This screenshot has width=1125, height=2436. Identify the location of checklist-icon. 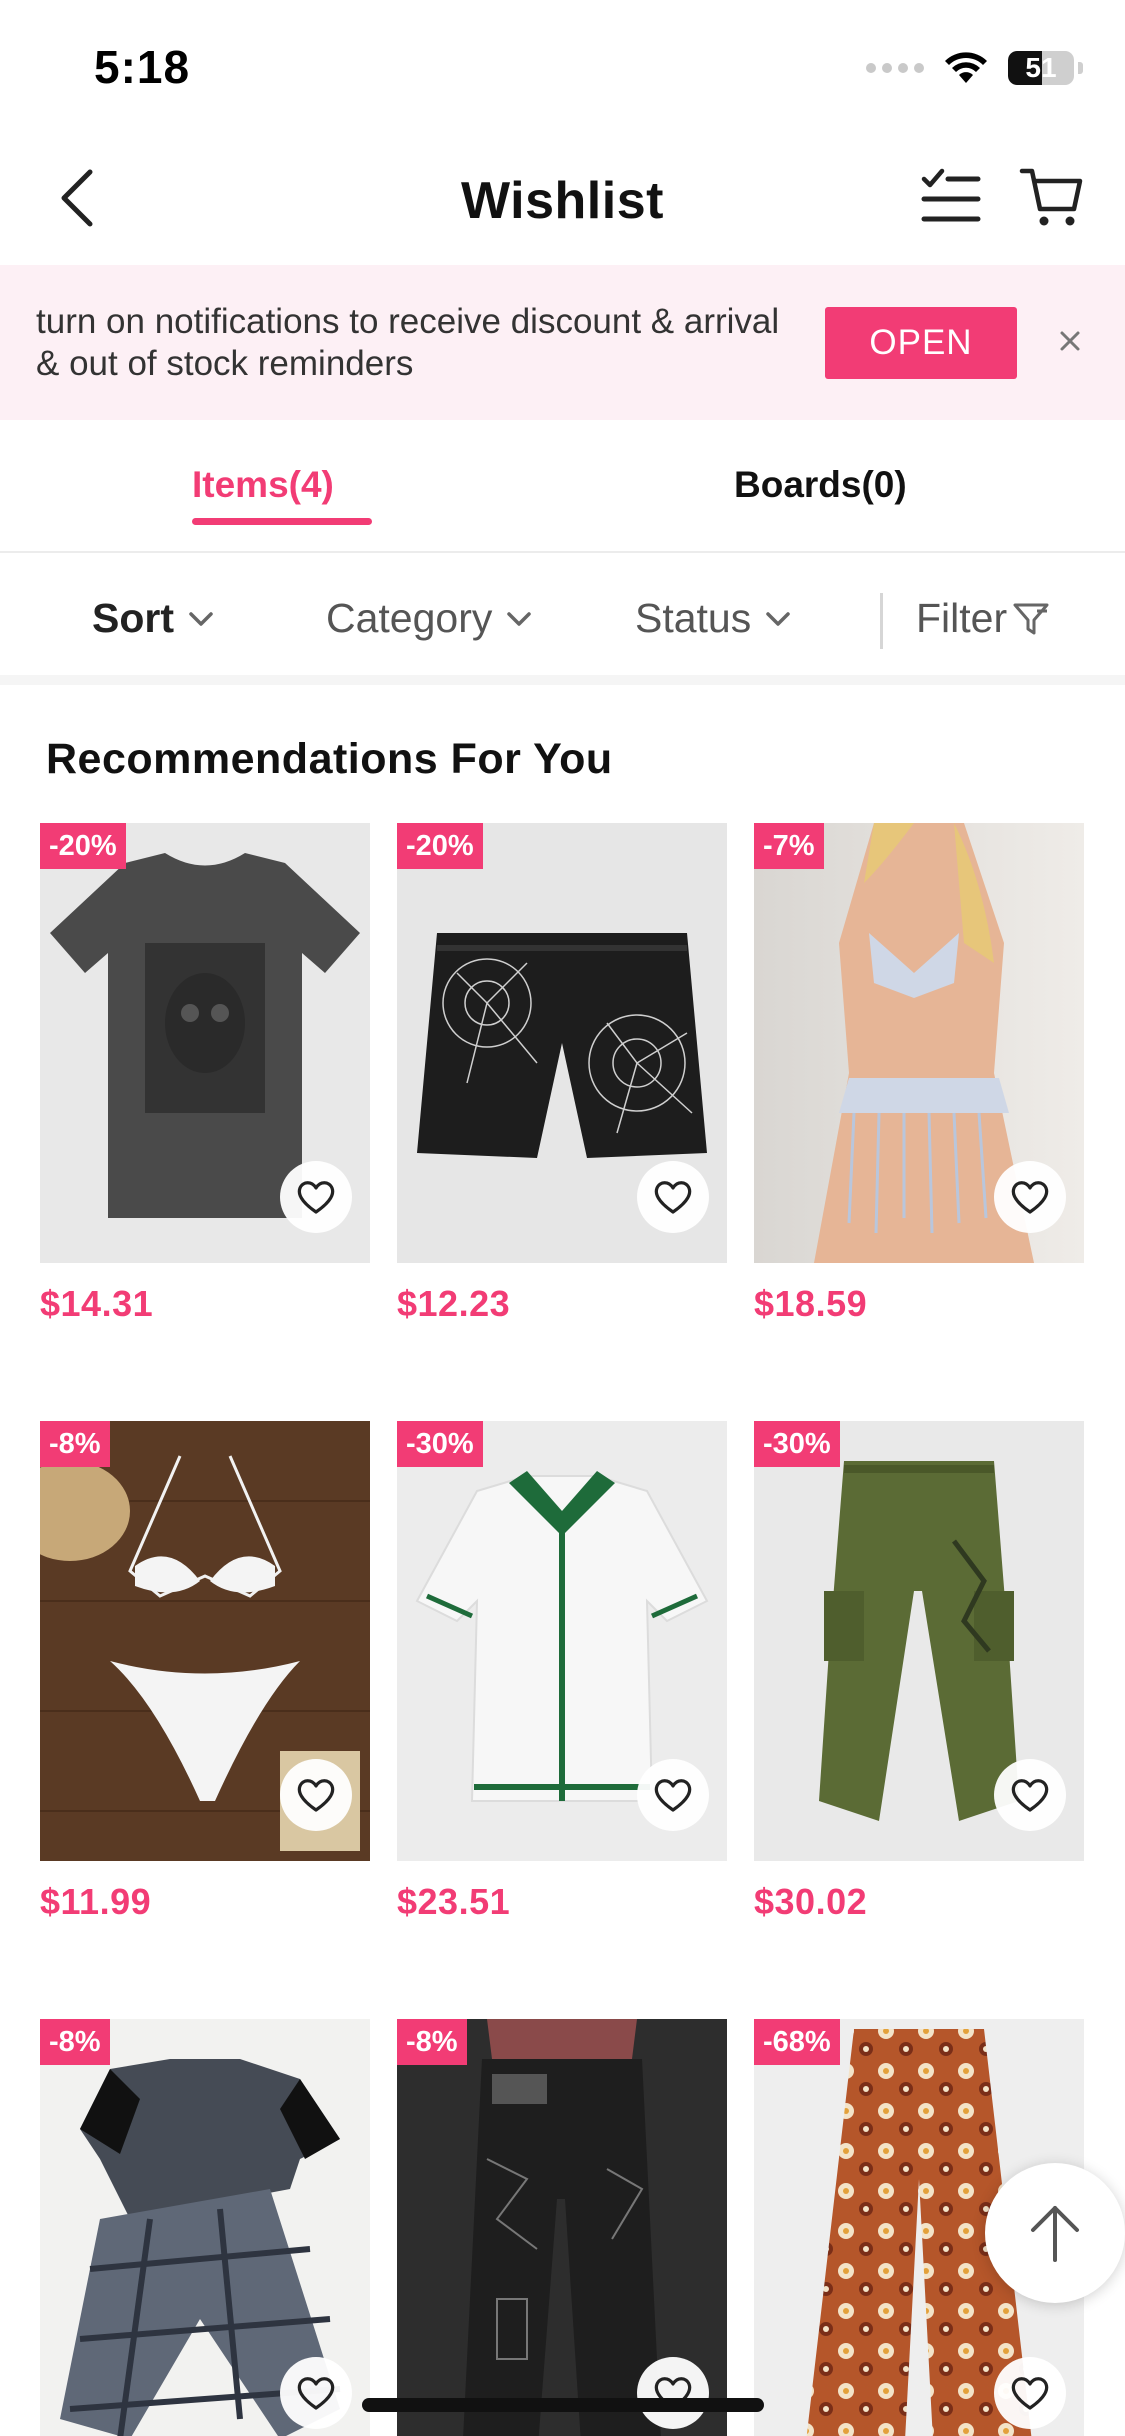
(951, 195).